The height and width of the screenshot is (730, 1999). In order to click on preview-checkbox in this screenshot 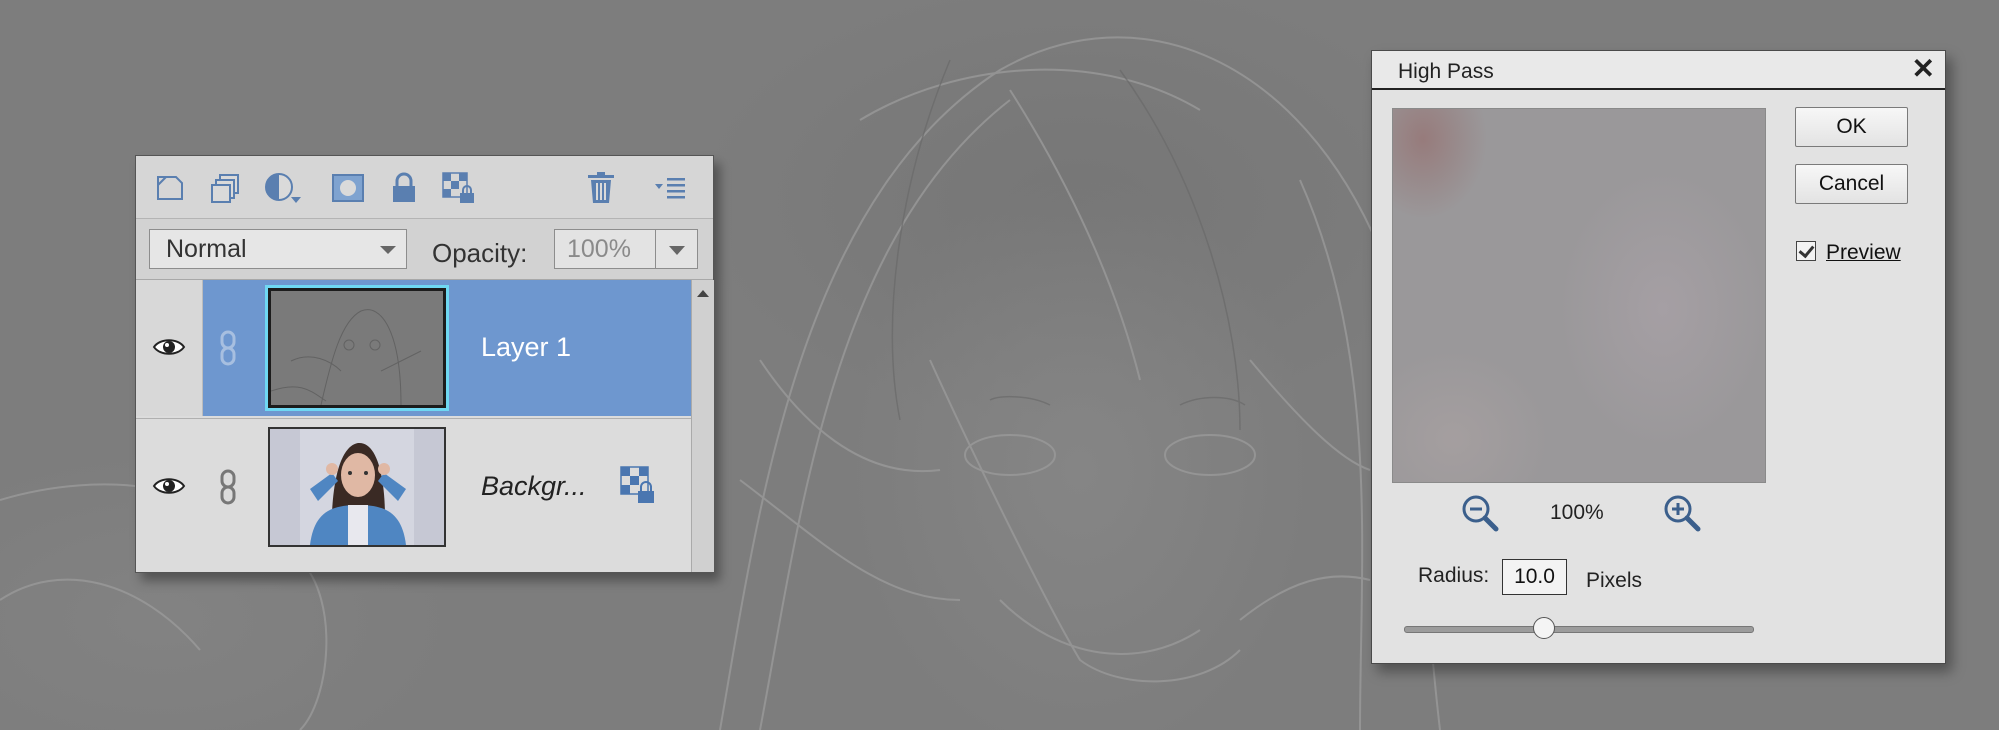, I will do `click(1806, 251)`.